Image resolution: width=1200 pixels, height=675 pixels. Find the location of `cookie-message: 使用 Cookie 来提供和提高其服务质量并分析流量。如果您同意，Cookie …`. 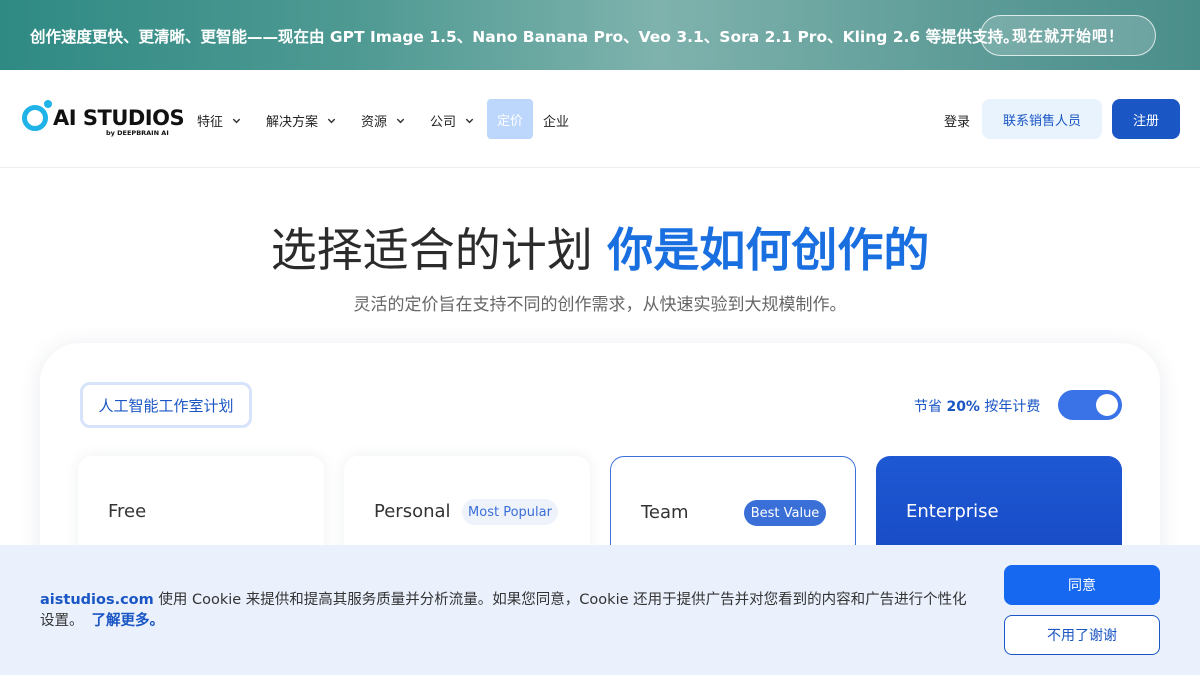

cookie-message: 使用 Cookie 来提供和提高其服务质量并分析流量。如果您同意，Cookie … is located at coordinates (503, 610).